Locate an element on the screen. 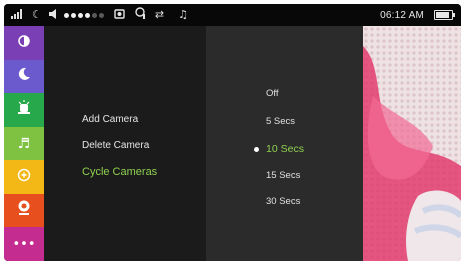 This screenshot has height=265, width=465. sidebar-item-camera is located at coordinates (27, 210).